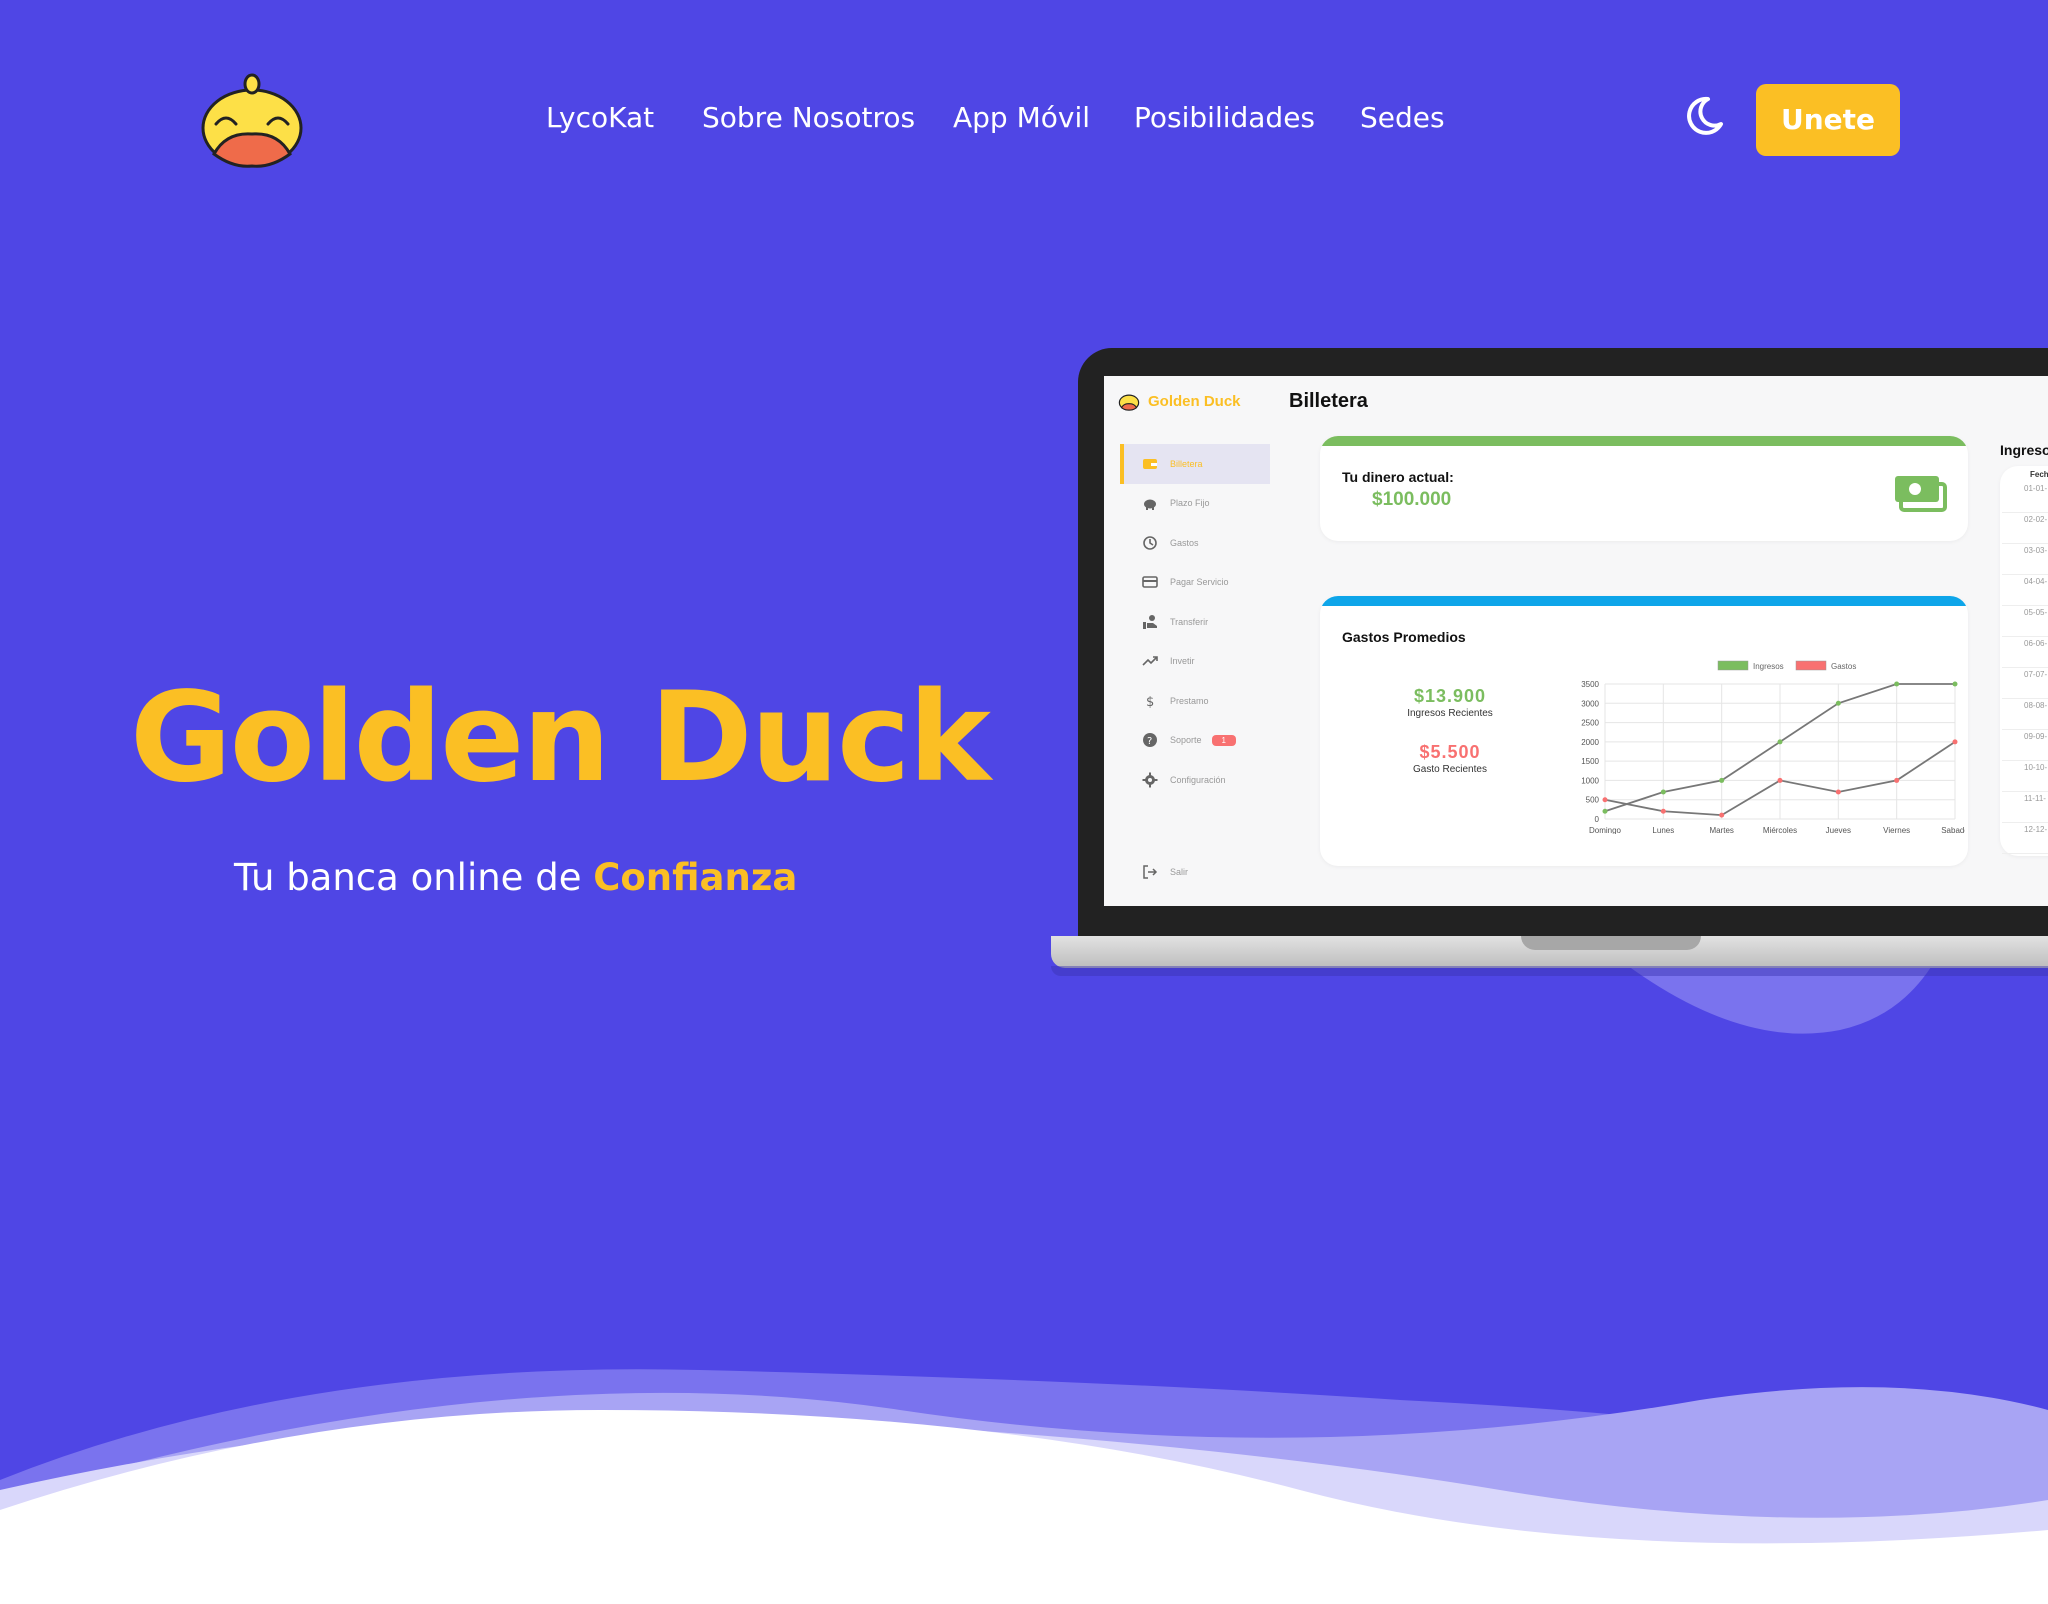 This screenshot has height=1604, width=2048. I want to click on legend-swatch-gastos, so click(1811, 665).